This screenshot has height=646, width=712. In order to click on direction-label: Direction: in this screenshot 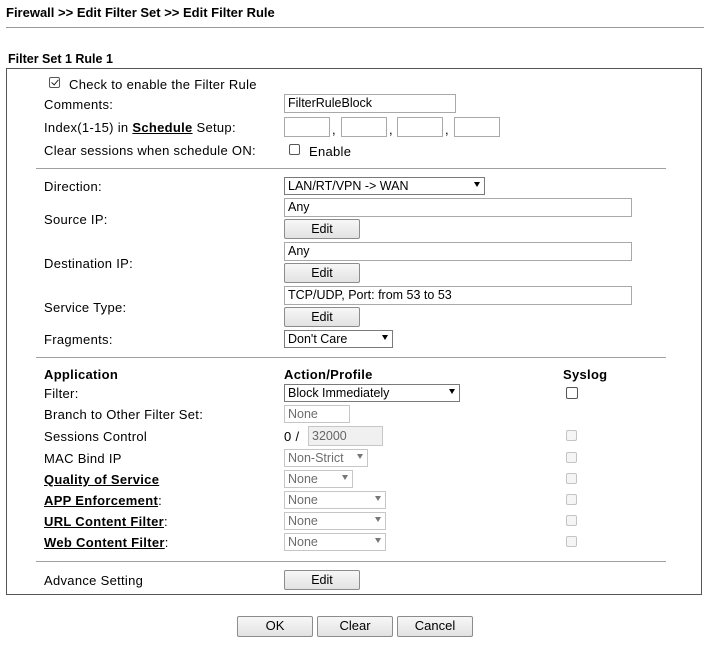, I will do `click(73, 186)`.